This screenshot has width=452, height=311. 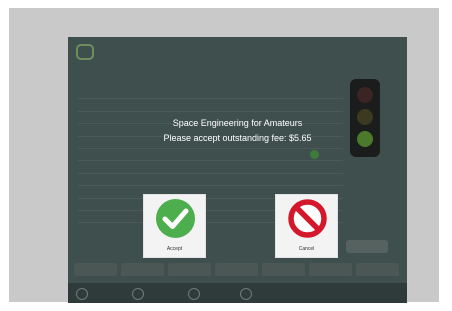 I want to click on accept-button: Accept, so click(x=174, y=226).